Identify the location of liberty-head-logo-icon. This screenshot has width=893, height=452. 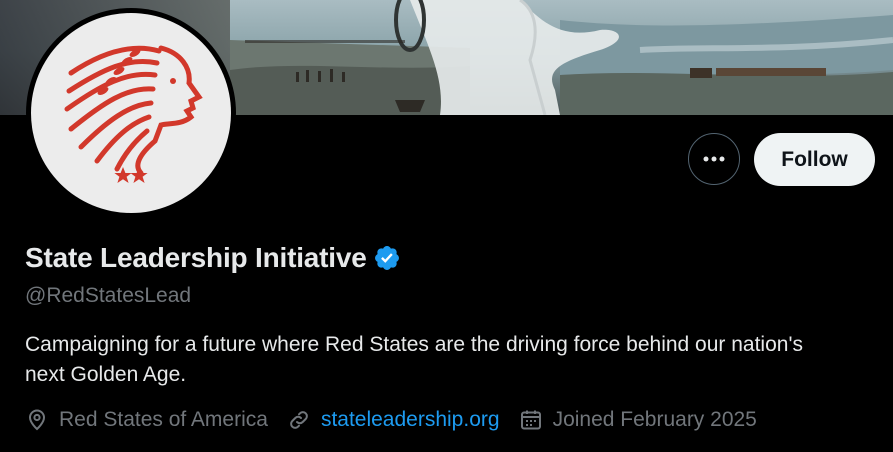
(133, 114).